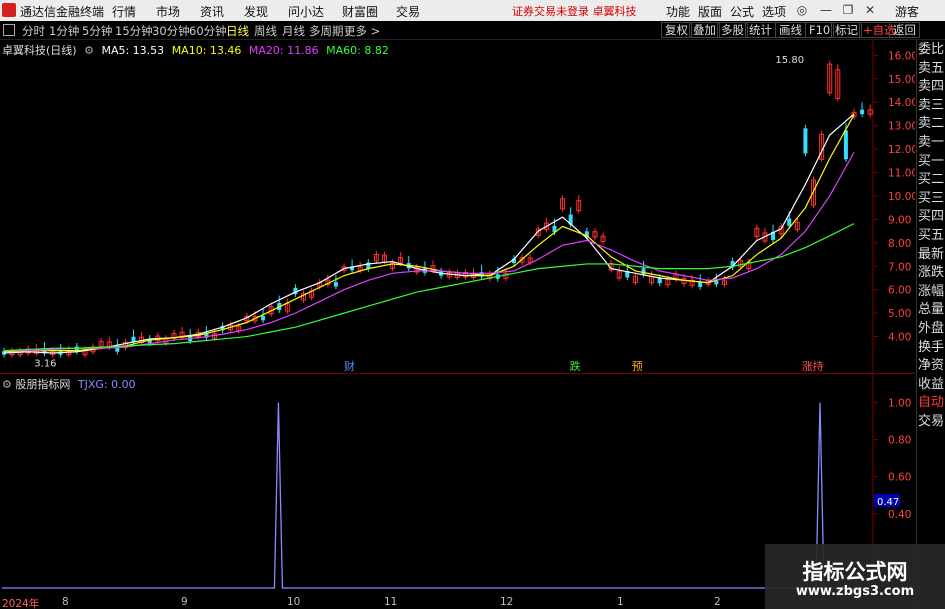 This screenshot has width=945, height=609. What do you see at coordinates (265, 31) in the screenshot?
I see `period-weekly: 周线` at bounding box center [265, 31].